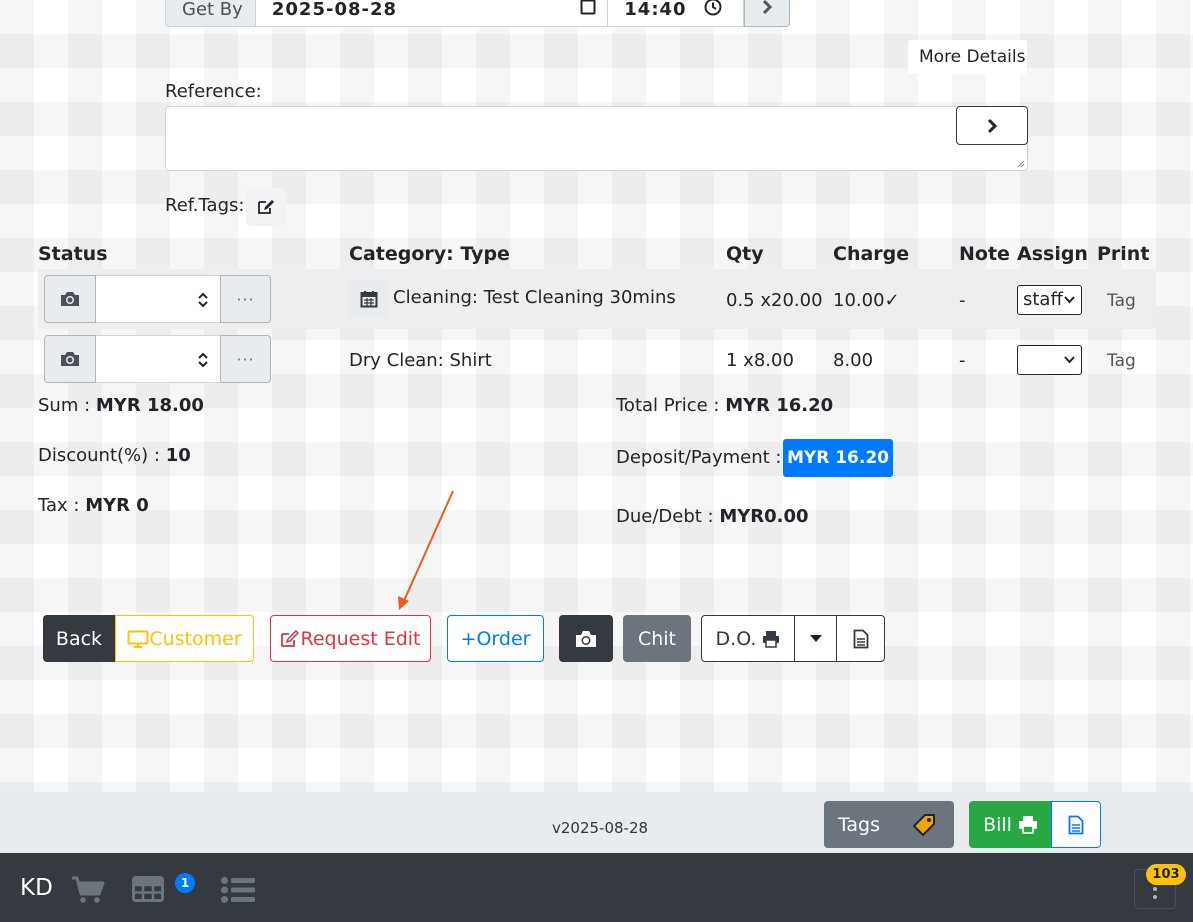 The width and height of the screenshot is (1193, 922). Describe the element at coordinates (779, 405) in the screenshot. I see `total-value: MYR 16.20` at that location.